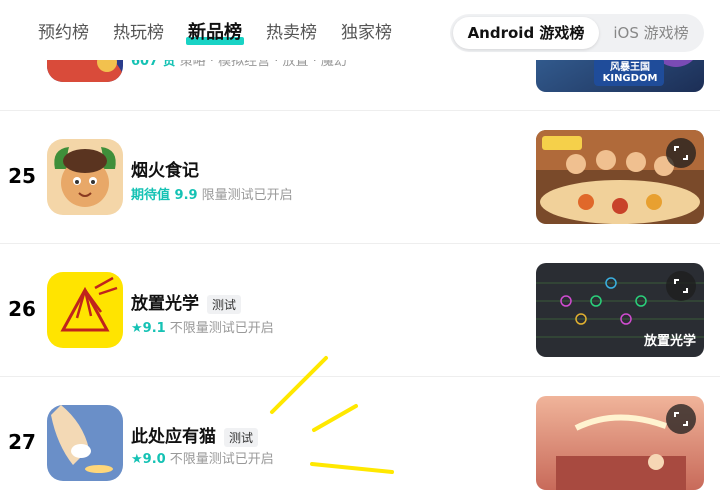  What do you see at coordinates (366, 33) in the screenshot?
I see `tab-exclusive: 独家榜` at bounding box center [366, 33].